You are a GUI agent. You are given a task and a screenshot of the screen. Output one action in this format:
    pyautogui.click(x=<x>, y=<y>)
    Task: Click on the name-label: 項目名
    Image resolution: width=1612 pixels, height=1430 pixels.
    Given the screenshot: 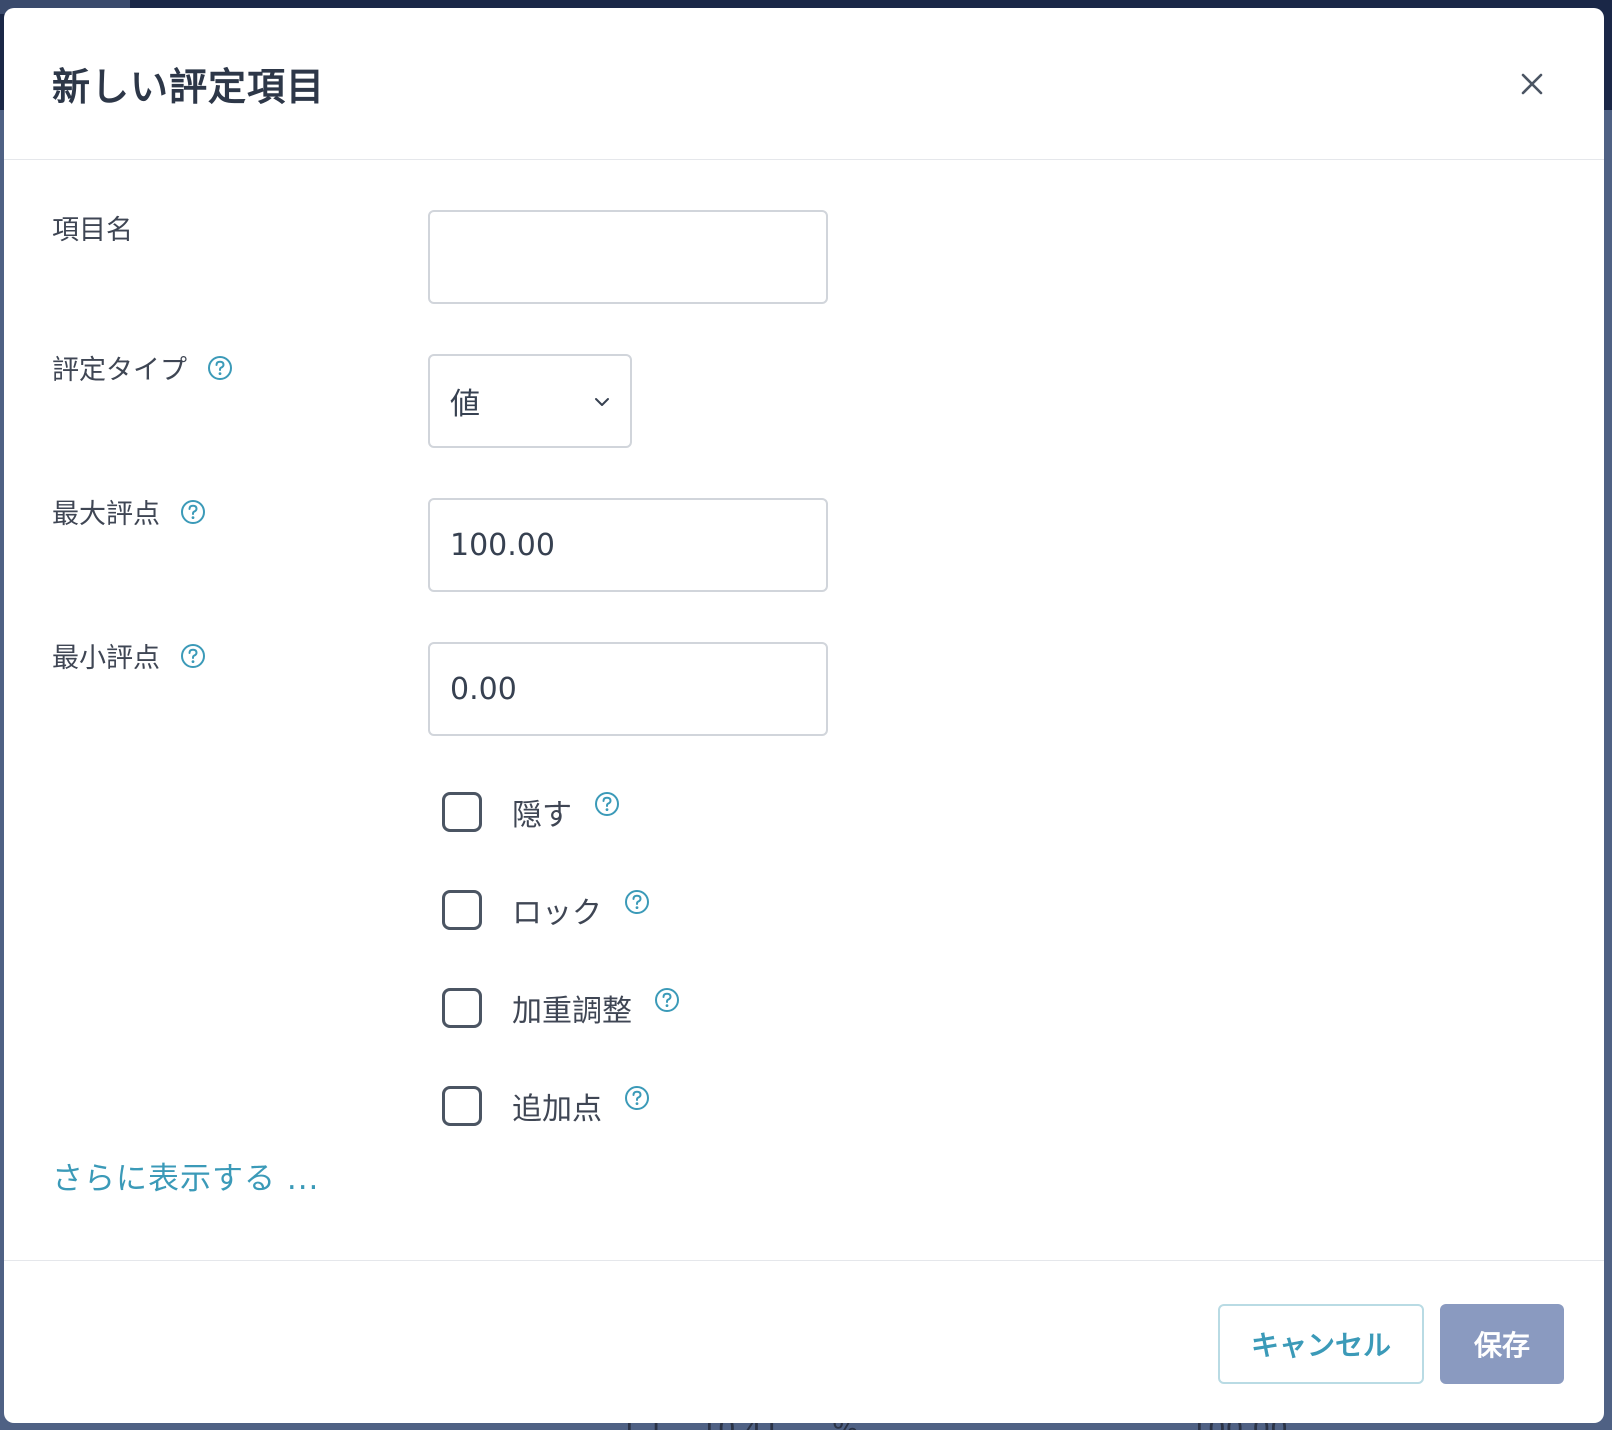 What is the action you would take?
    pyautogui.click(x=92, y=227)
    